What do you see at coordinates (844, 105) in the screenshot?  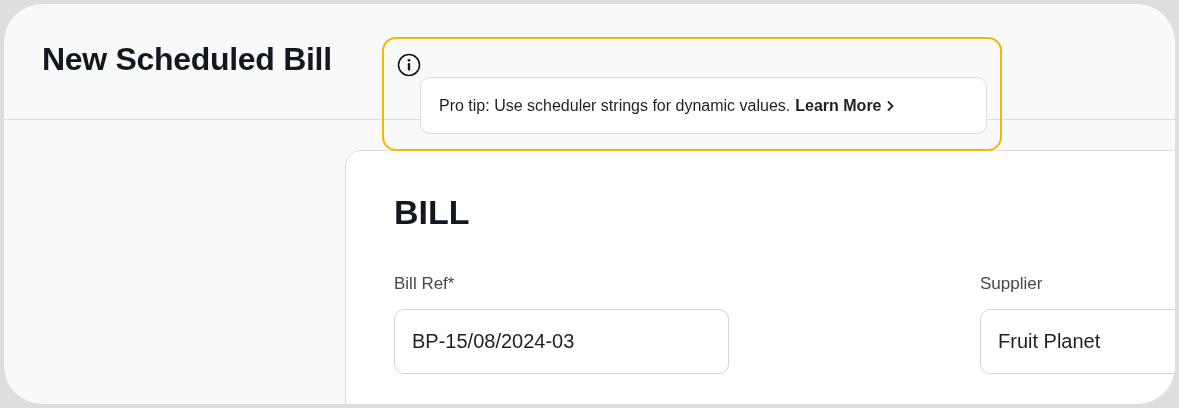 I see `learn-more-link: Learn More` at bounding box center [844, 105].